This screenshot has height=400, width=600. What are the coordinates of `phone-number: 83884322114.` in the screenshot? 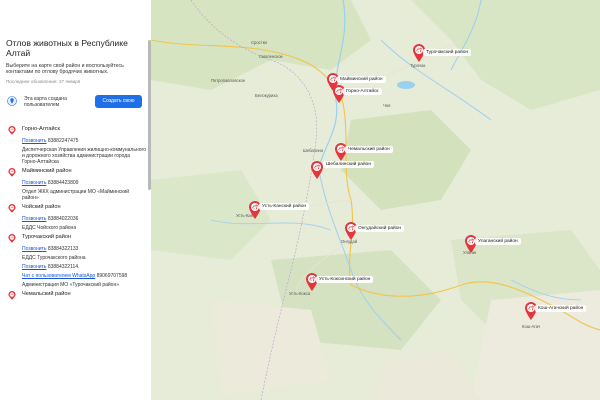 It's located at (63, 267).